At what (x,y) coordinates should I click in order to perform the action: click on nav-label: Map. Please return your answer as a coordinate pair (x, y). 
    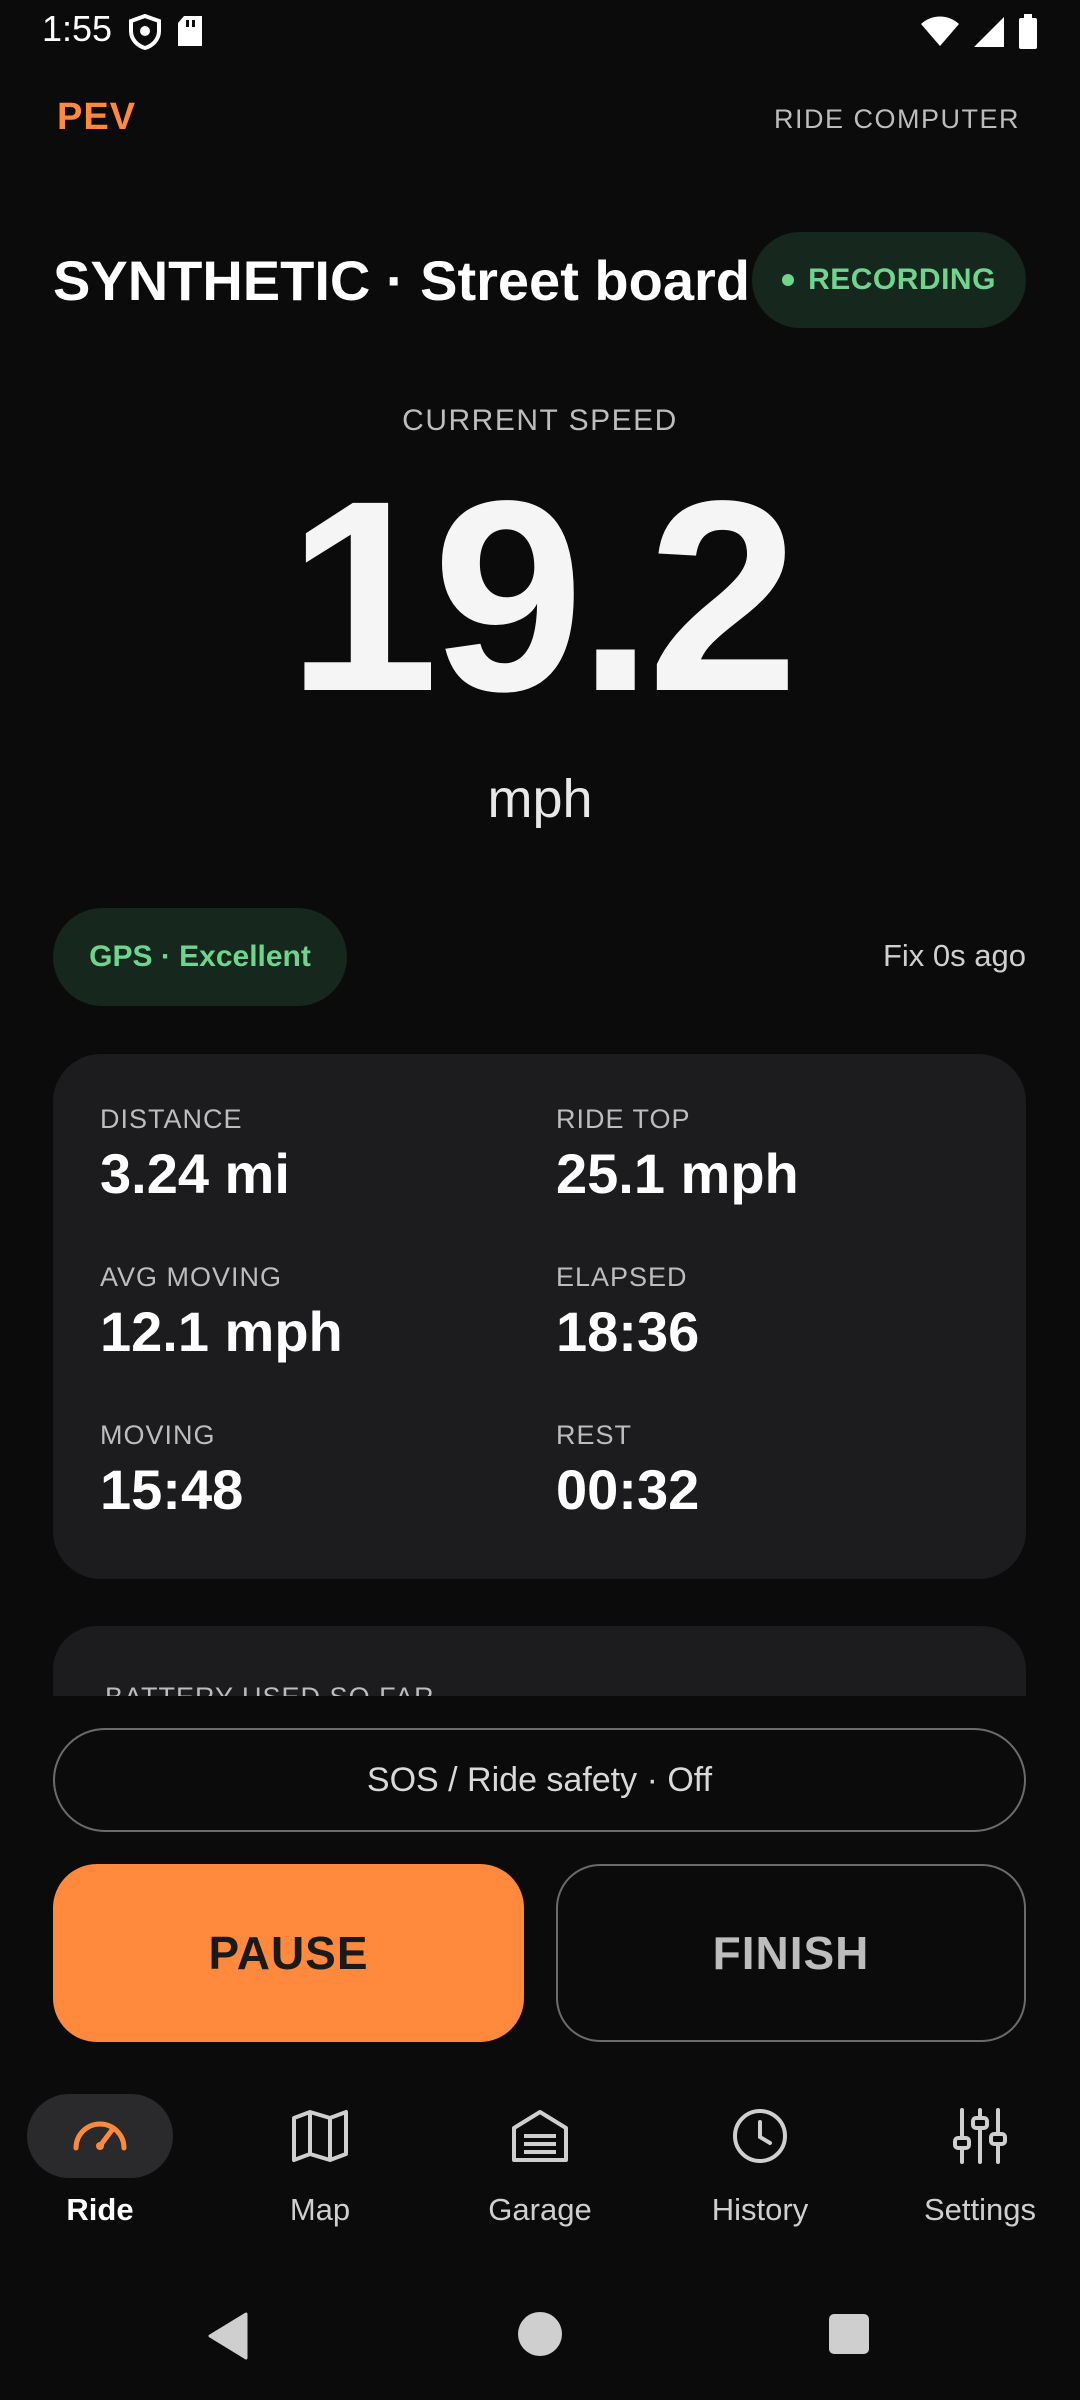
    Looking at the image, I should click on (320, 2209).